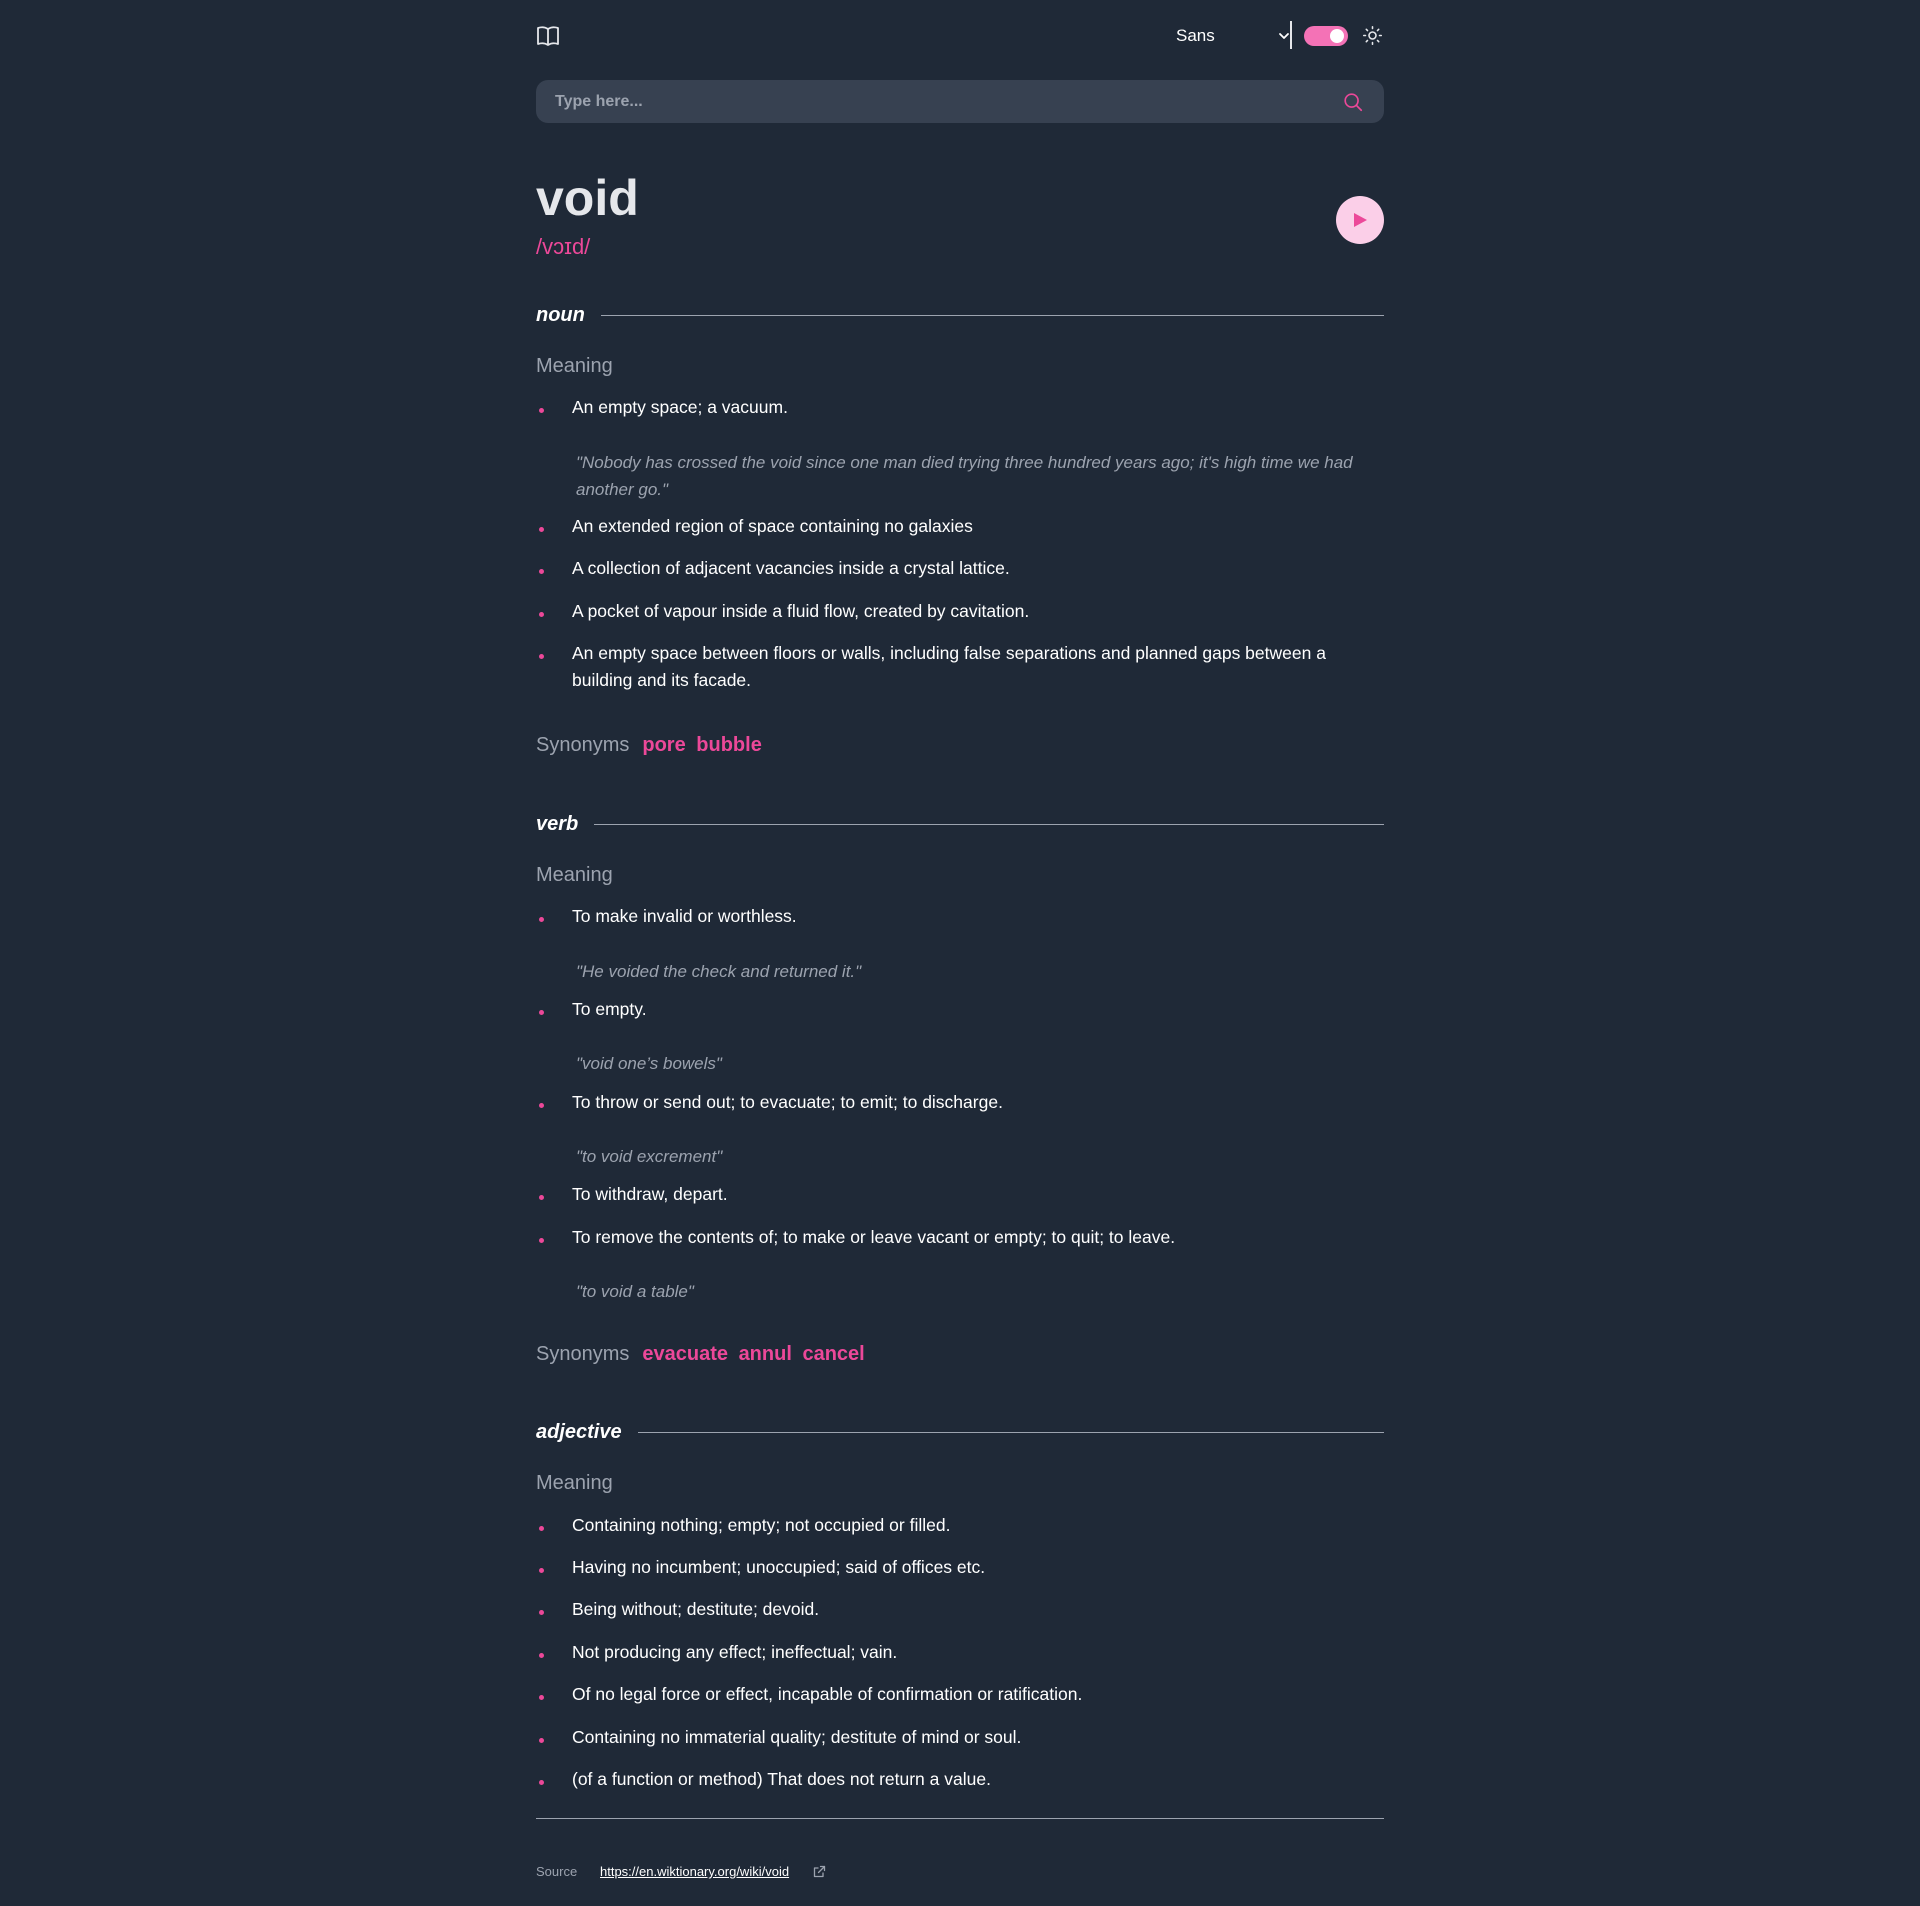 The height and width of the screenshot is (1906, 1920). I want to click on play-icon, so click(1360, 220).